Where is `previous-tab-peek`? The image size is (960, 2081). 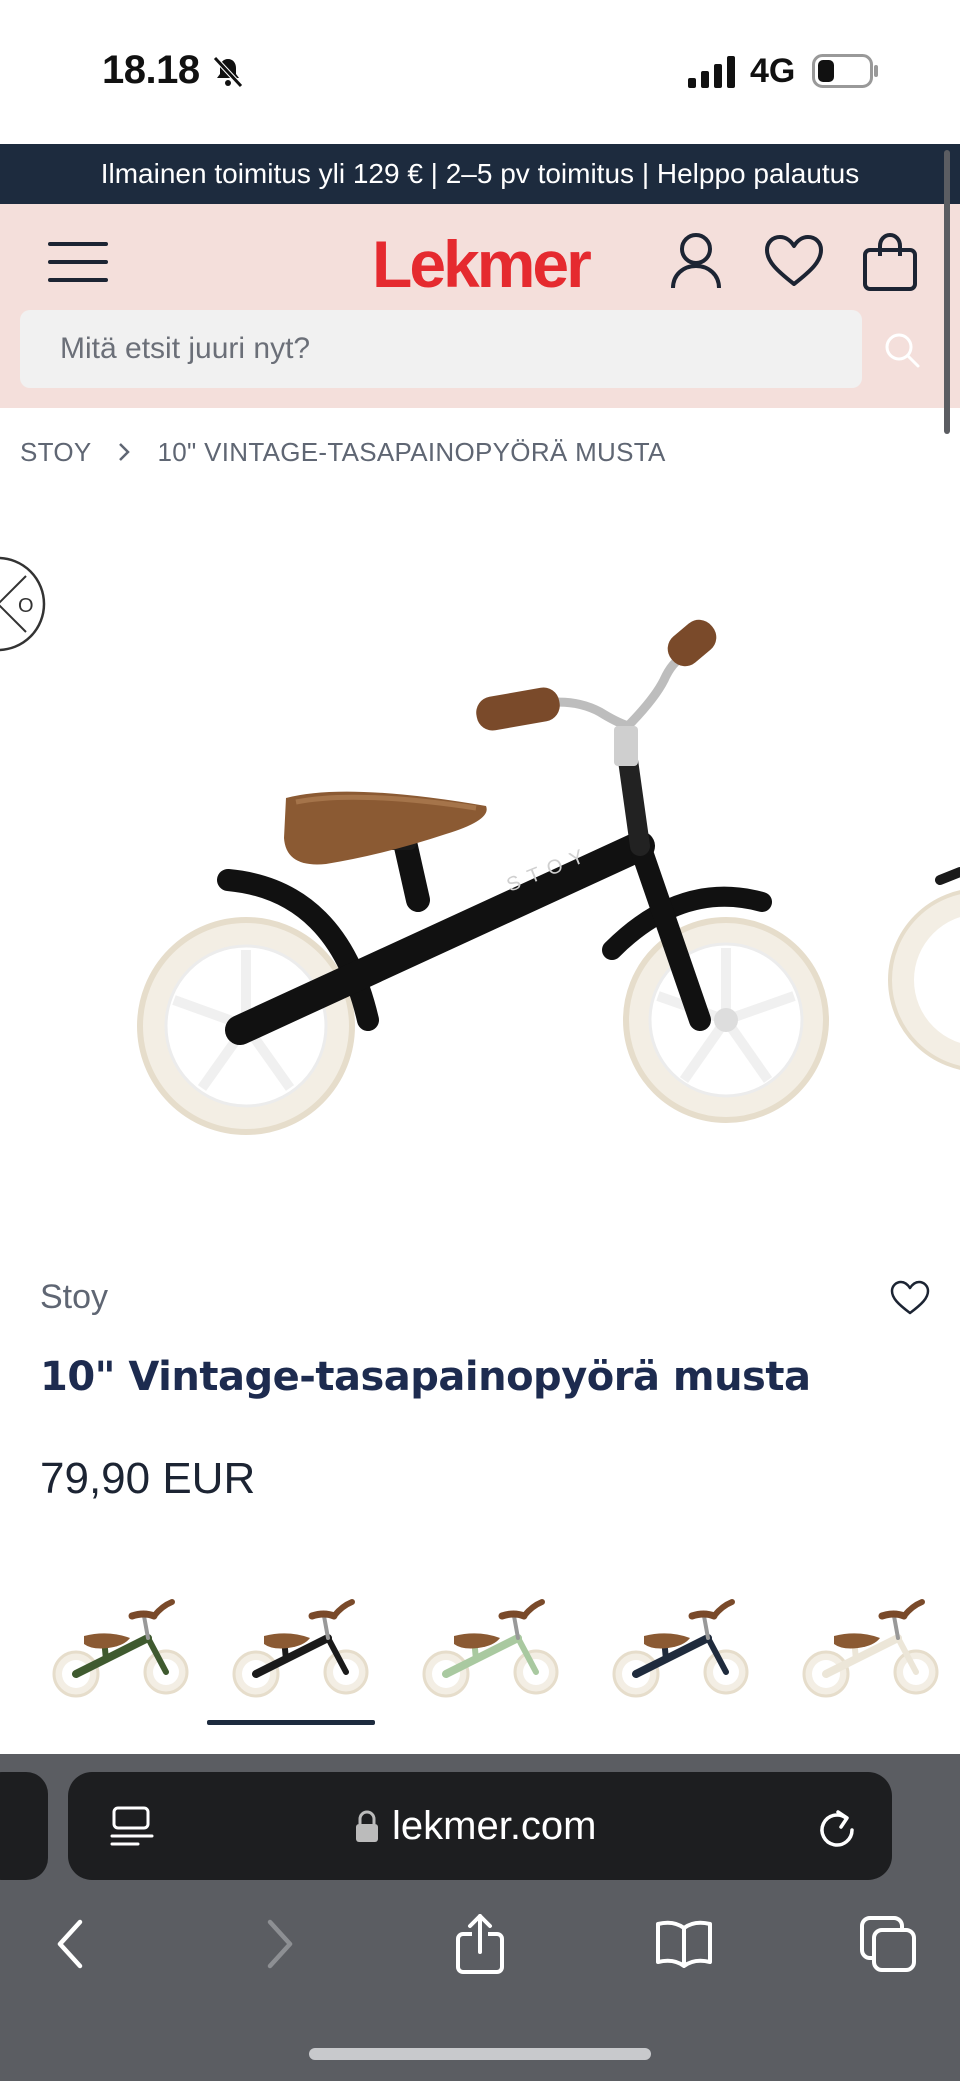
previous-tab-peek is located at coordinates (24, 1826).